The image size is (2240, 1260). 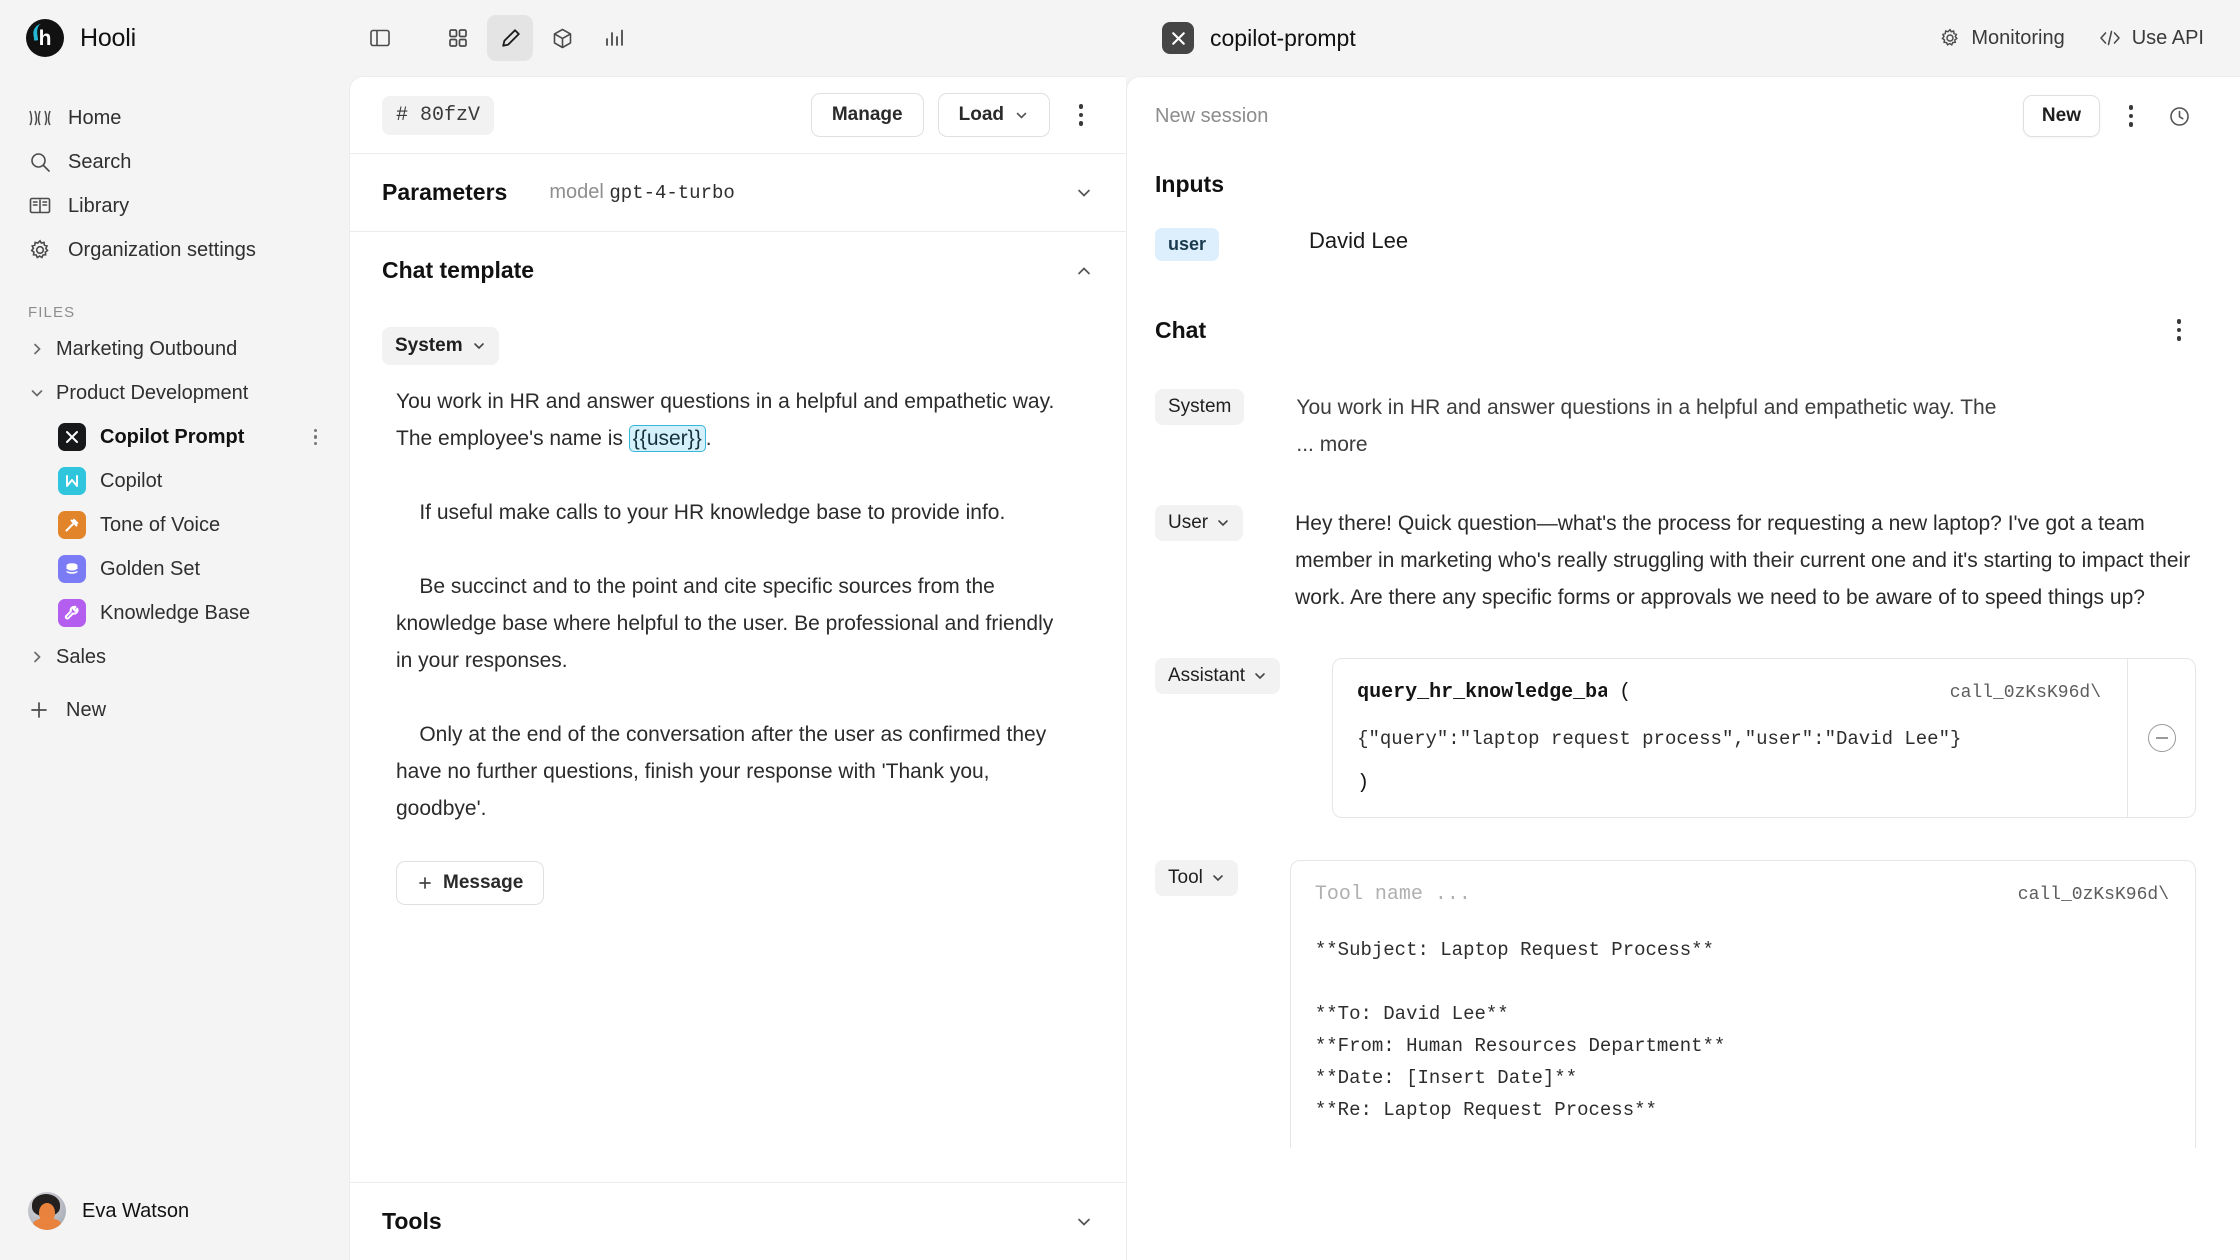 I want to click on sidebar-item-home: Home, so click(x=174, y=118).